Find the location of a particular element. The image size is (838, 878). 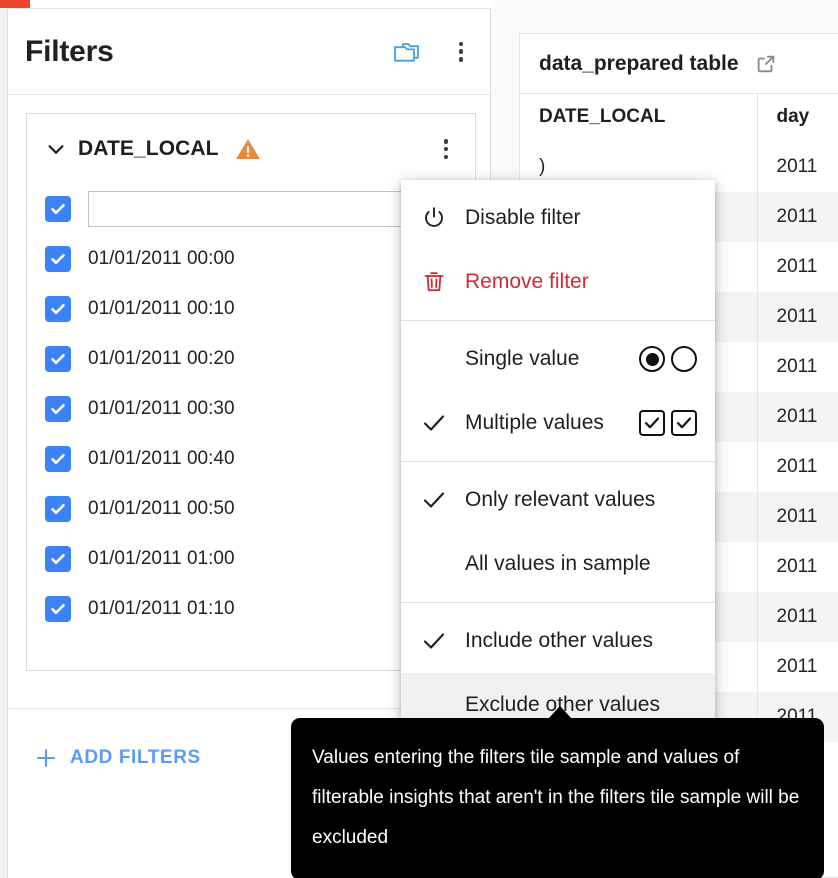

context-menu-item: Remove filter is located at coordinates (558, 282).